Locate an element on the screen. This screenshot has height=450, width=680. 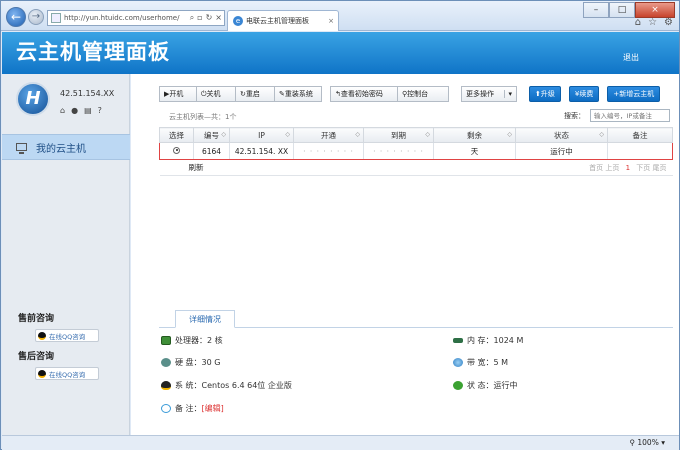
col-id: 编号 ◇ is located at coordinates (211, 135).